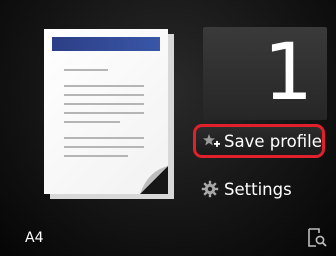 This screenshot has height=256, width=336. I want to click on plus-star-icon, so click(211, 141).